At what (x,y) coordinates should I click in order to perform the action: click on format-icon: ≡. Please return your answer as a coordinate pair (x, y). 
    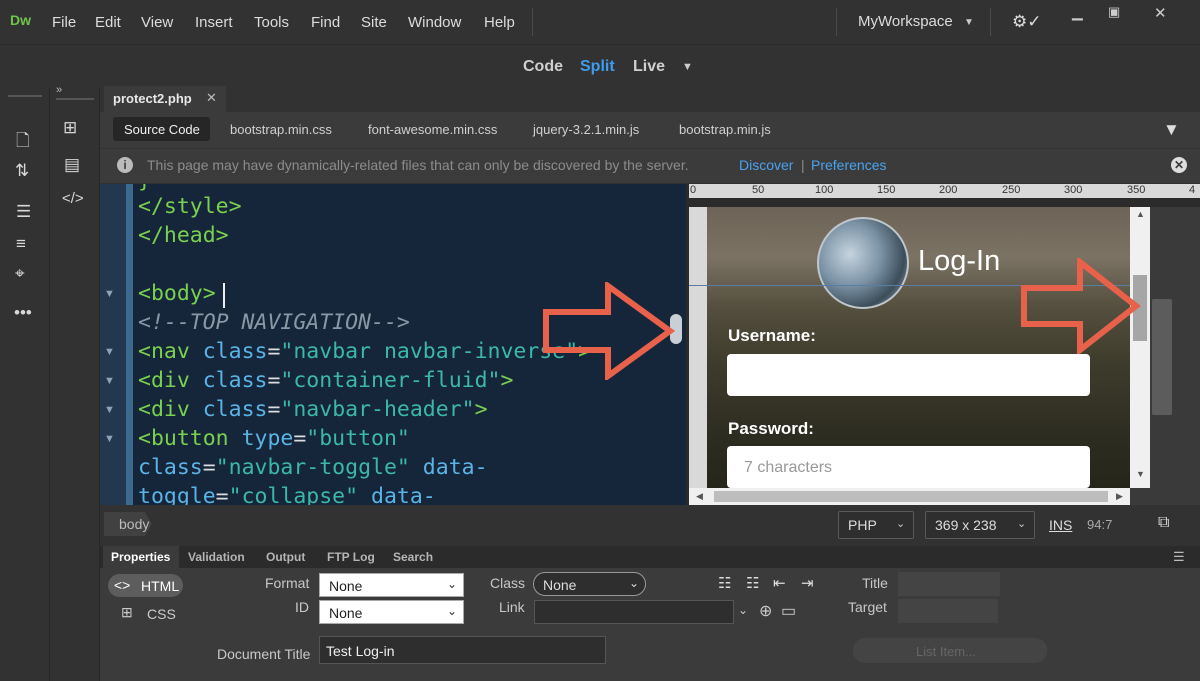
    Looking at the image, I should click on (21, 244).